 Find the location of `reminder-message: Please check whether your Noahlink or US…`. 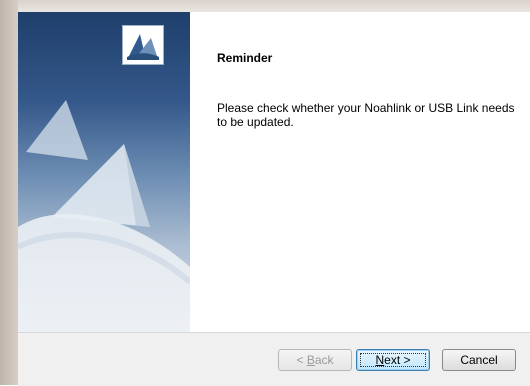

reminder-message: Please check whether your Noahlink or US… is located at coordinates (366, 115).